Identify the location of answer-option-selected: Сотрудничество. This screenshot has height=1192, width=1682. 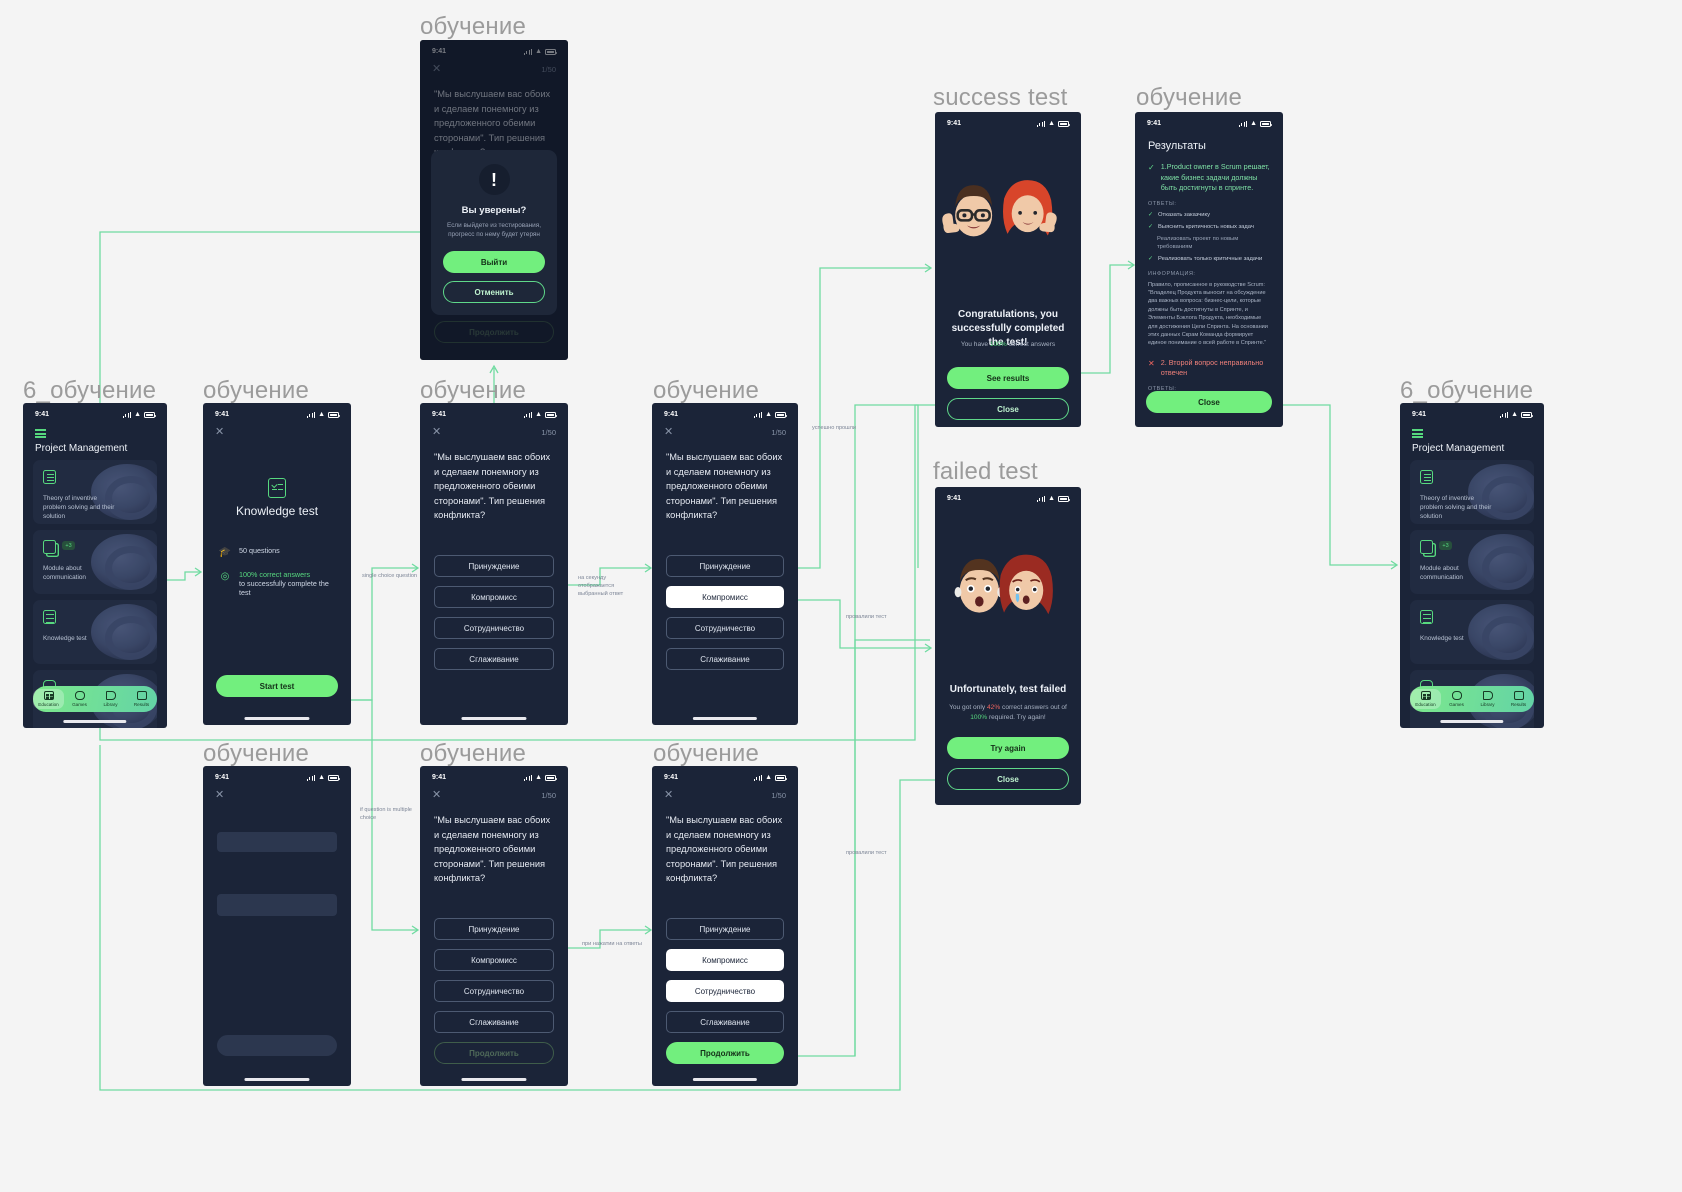
(725, 991).